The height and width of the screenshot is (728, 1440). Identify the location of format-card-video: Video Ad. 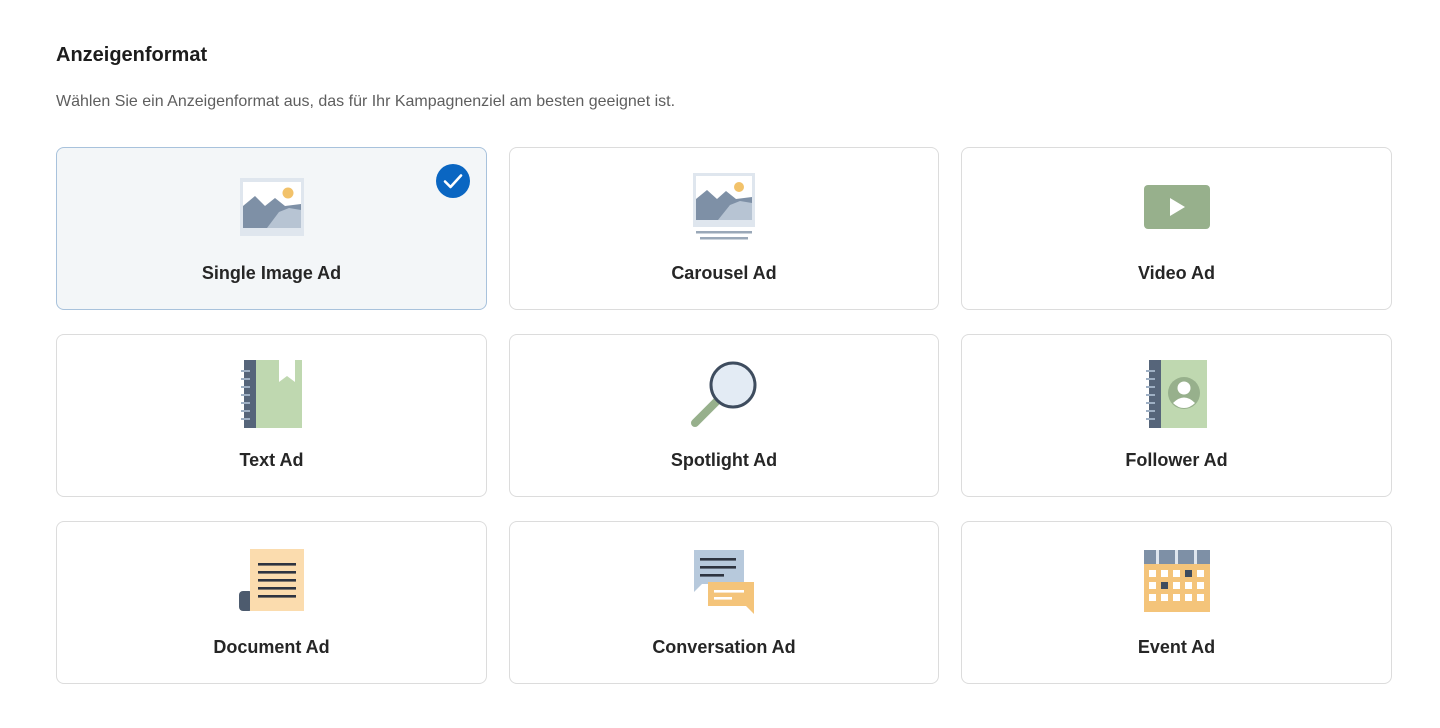
(1176, 228).